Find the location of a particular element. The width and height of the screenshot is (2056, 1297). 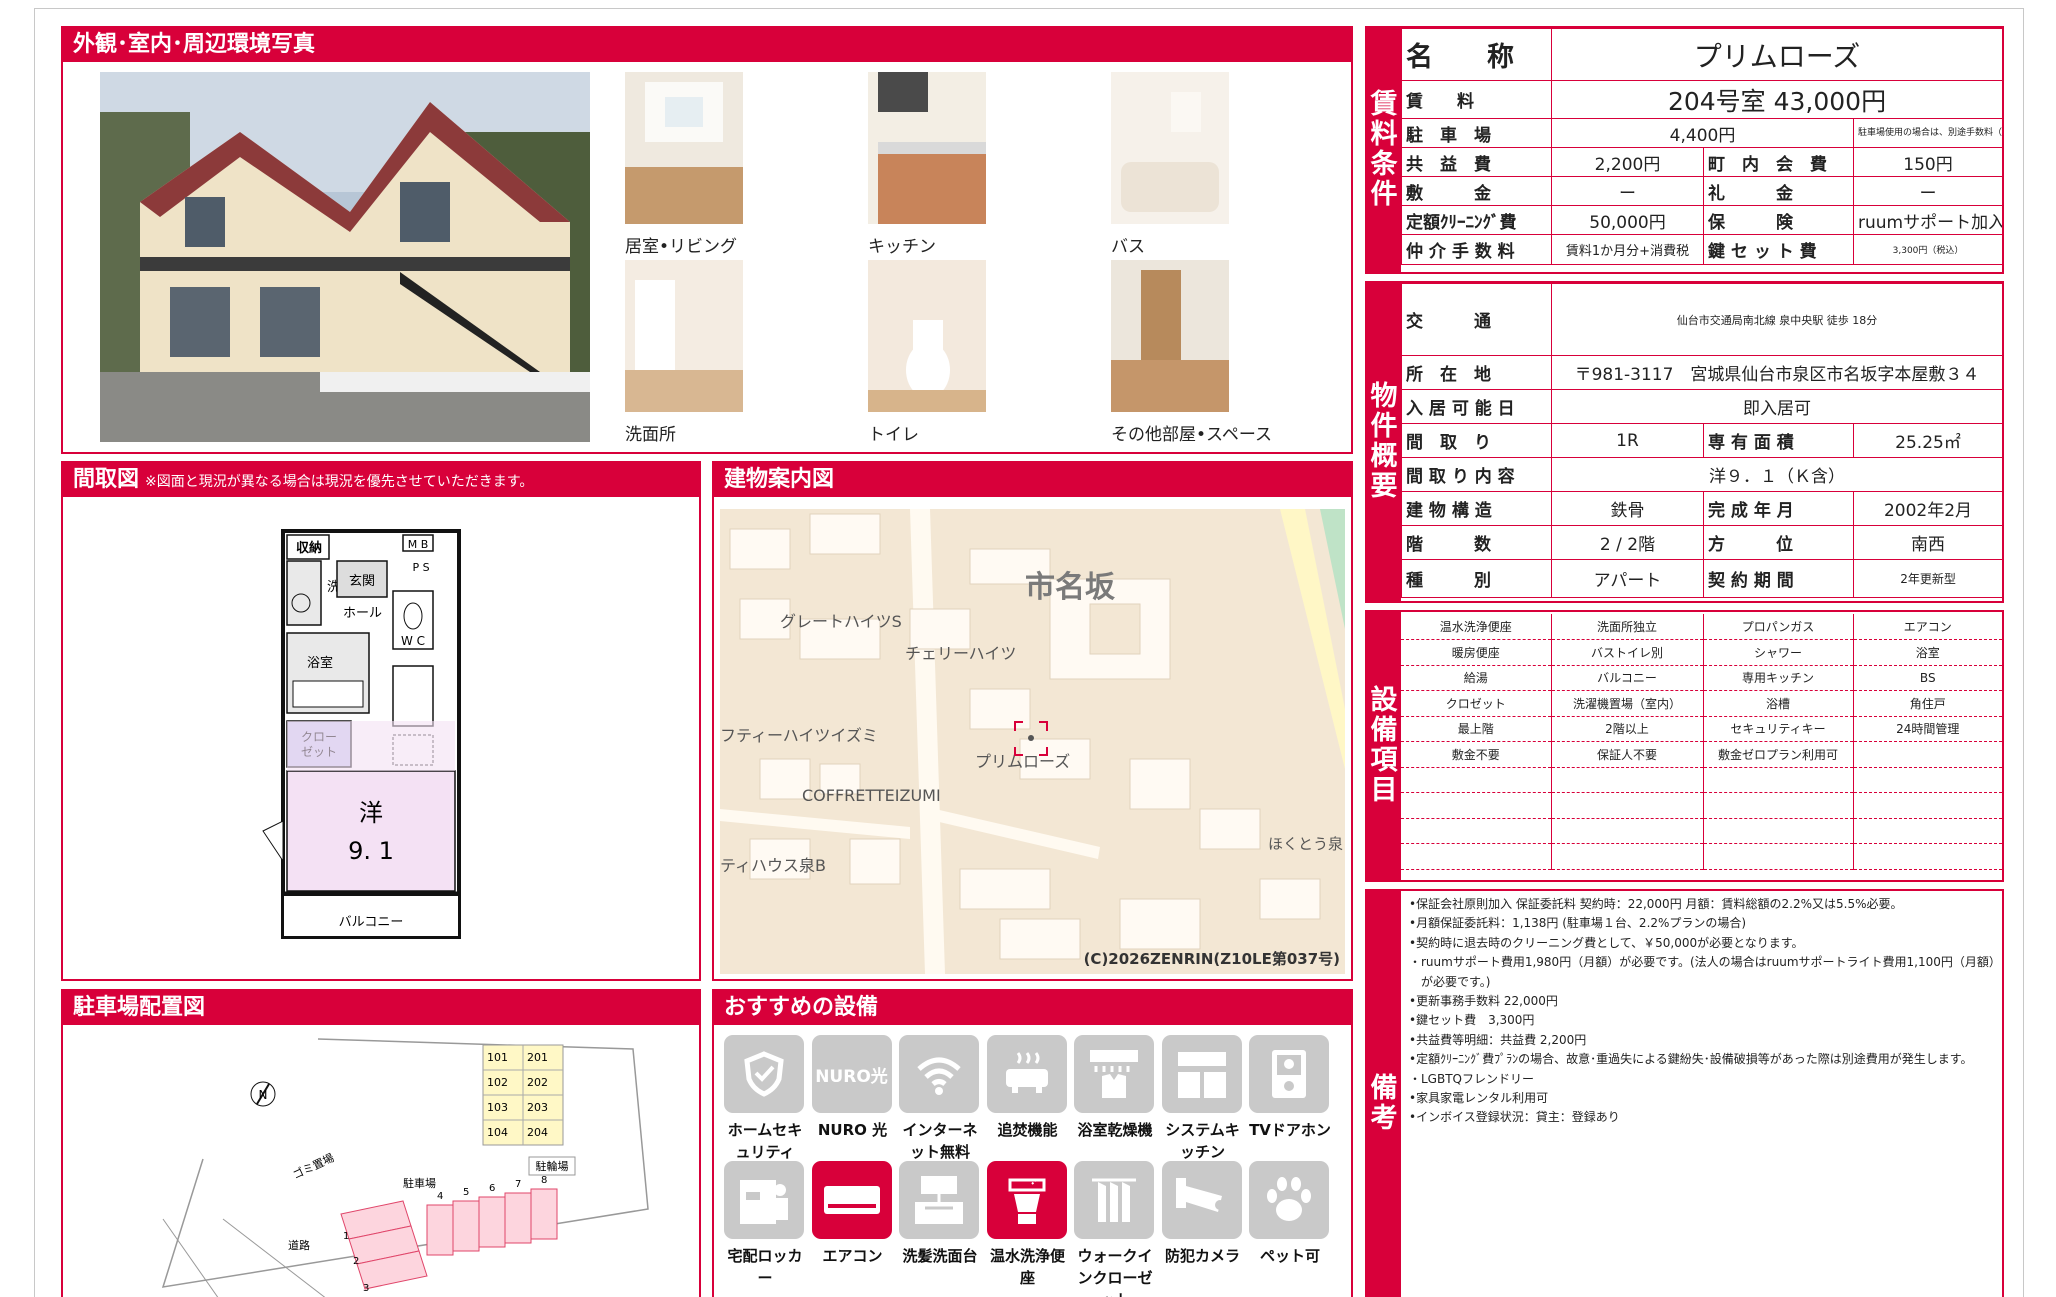

map-label-3: フティーハイツイズミ is located at coordinates (799, 735).